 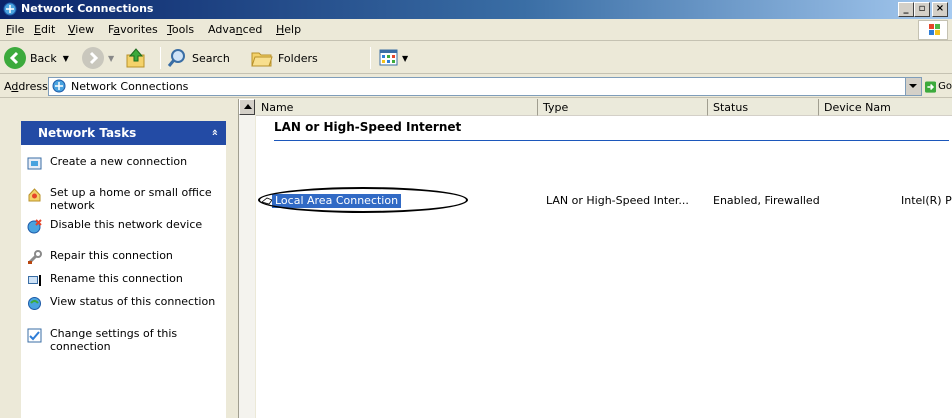 I want to click on back-label: Back, so click(x=43, y=58).